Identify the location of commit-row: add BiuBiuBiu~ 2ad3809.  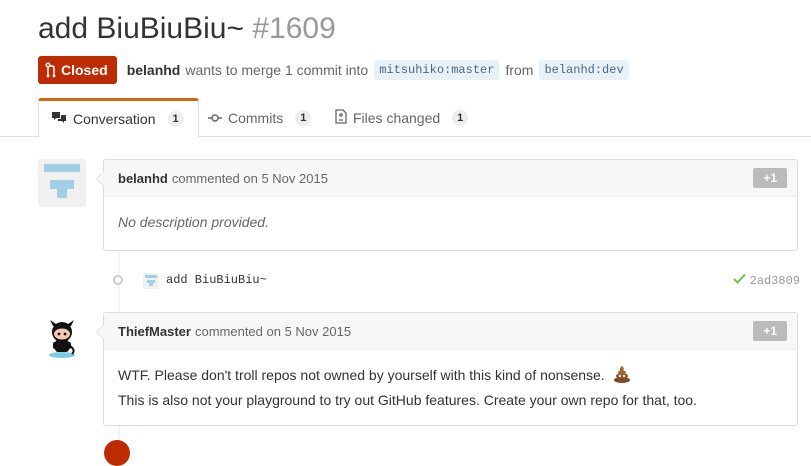
(455, 281).